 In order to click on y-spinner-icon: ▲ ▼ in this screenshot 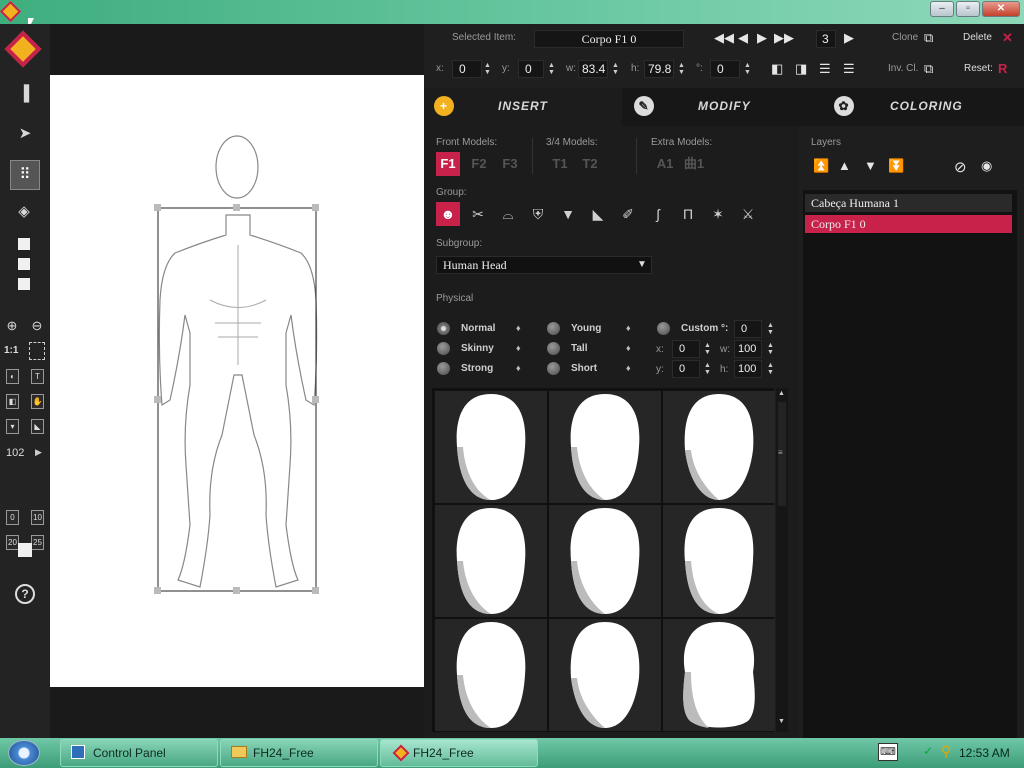, I will do `click(552, 69)`.